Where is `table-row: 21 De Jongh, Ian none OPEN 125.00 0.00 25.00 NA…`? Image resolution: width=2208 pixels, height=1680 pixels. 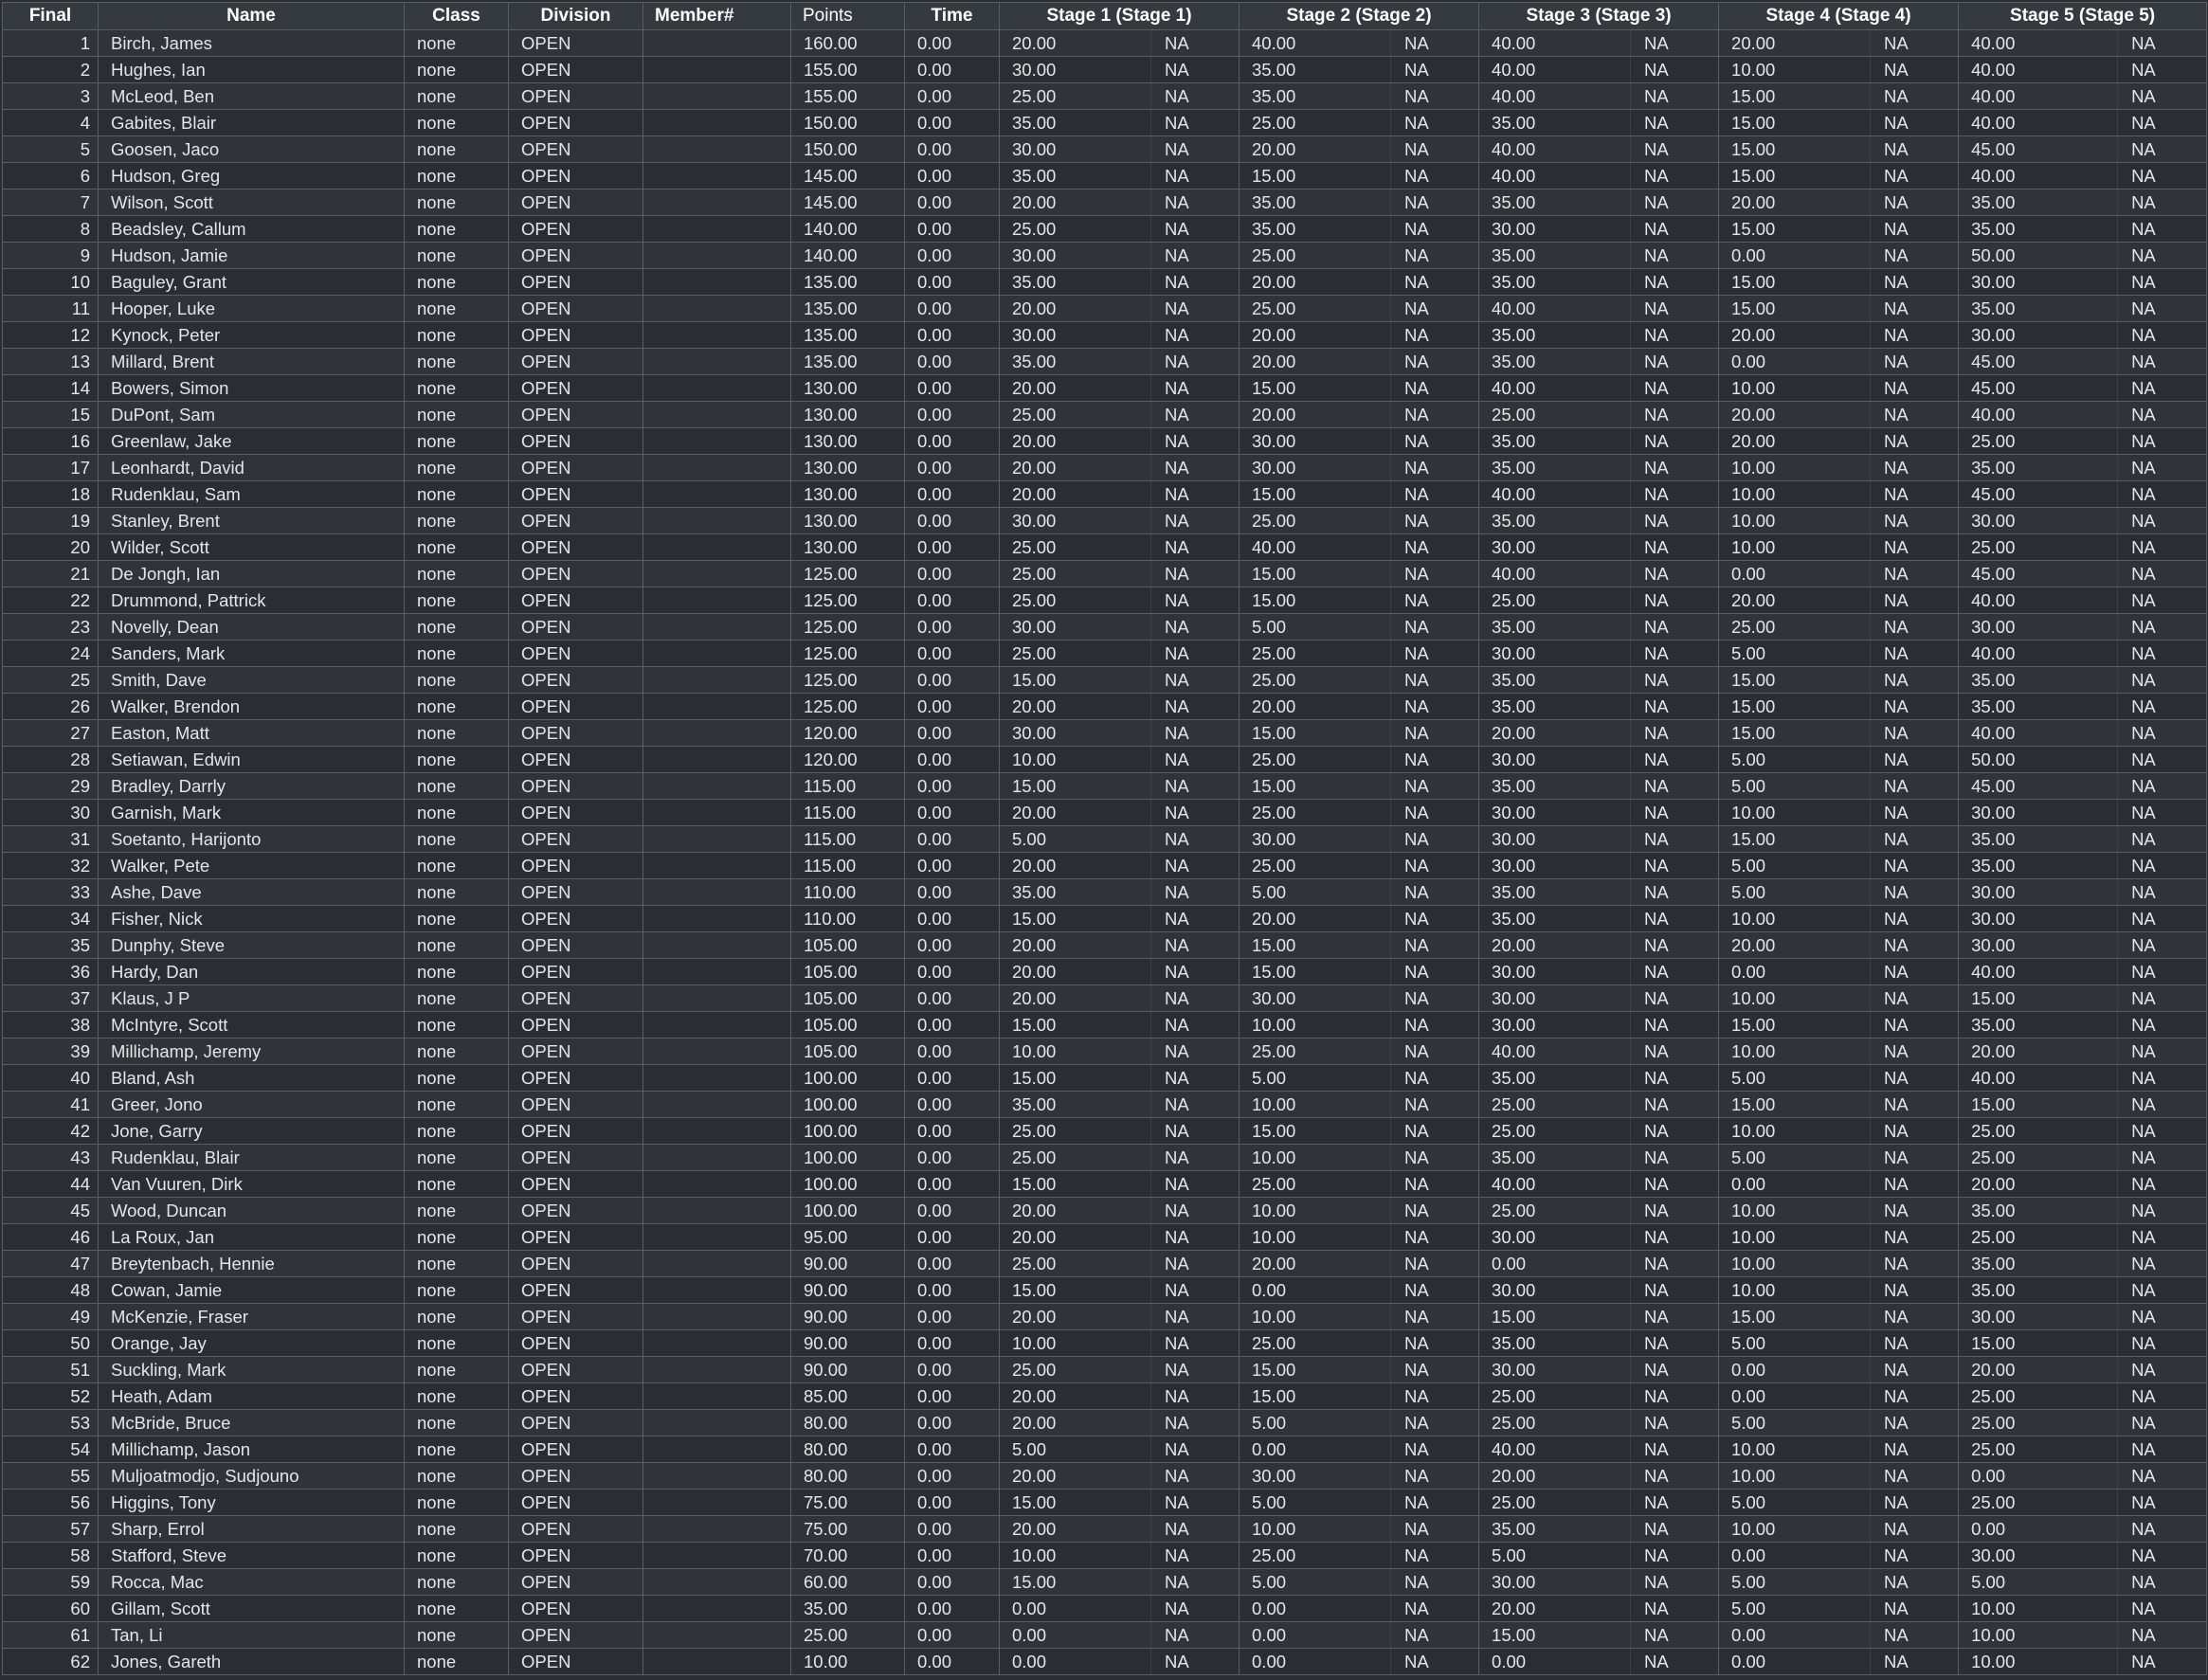
table-row: 21 De Jongh, Ian none OPEN 125.00 0.00 25.00 NA… is located at coordinates (1105, 573).